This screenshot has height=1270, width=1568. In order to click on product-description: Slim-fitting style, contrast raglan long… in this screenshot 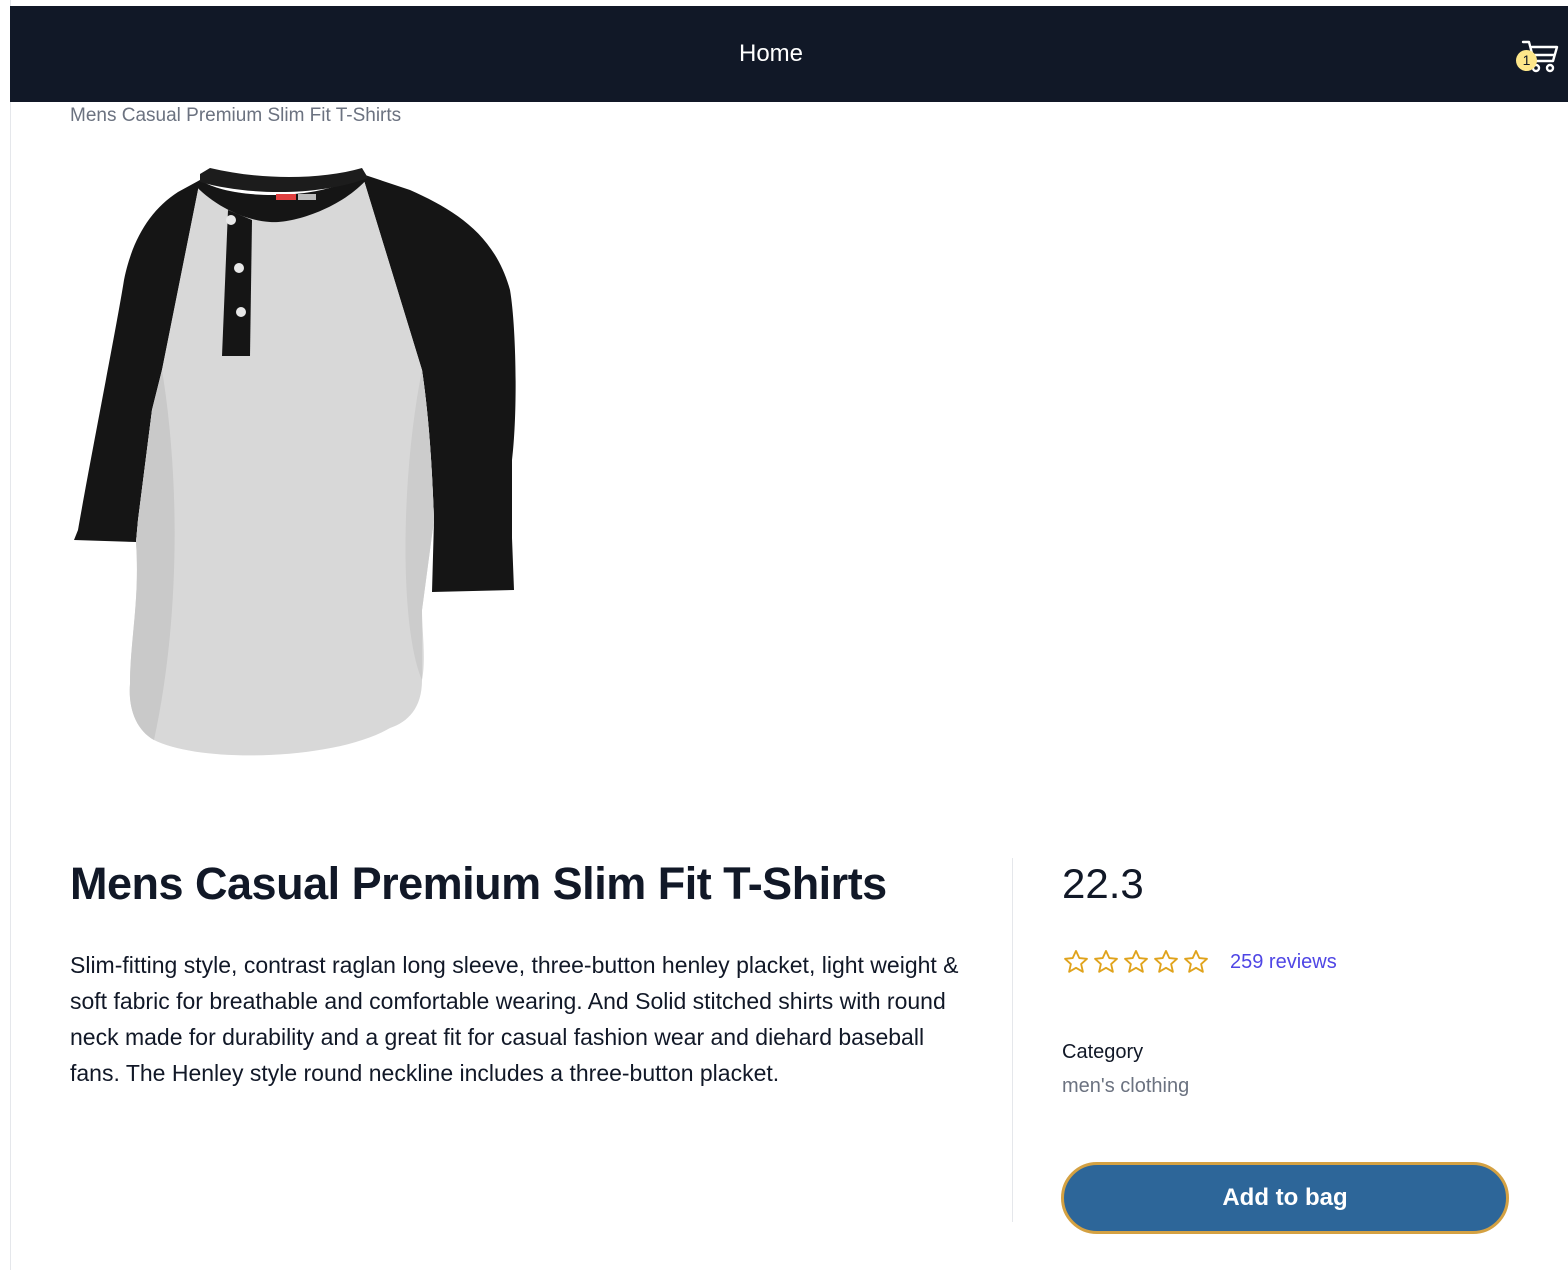, I will do `click(514, 1019)`.